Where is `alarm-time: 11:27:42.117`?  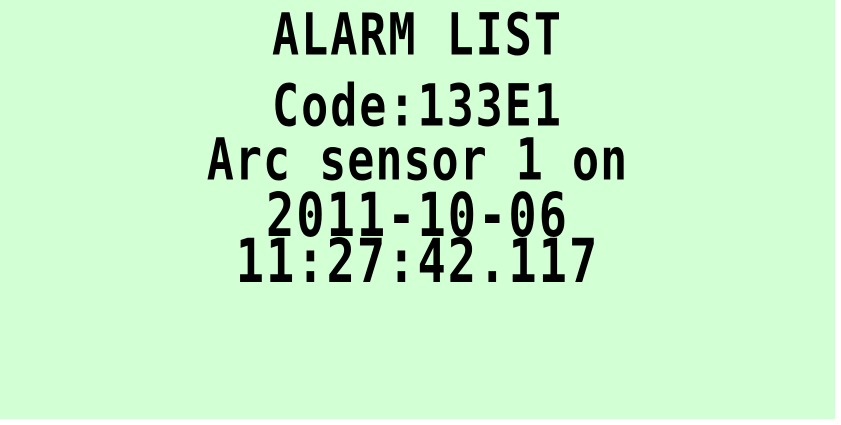 alarm-time: 11:27:42.117 is located at coordinates (417, 262).